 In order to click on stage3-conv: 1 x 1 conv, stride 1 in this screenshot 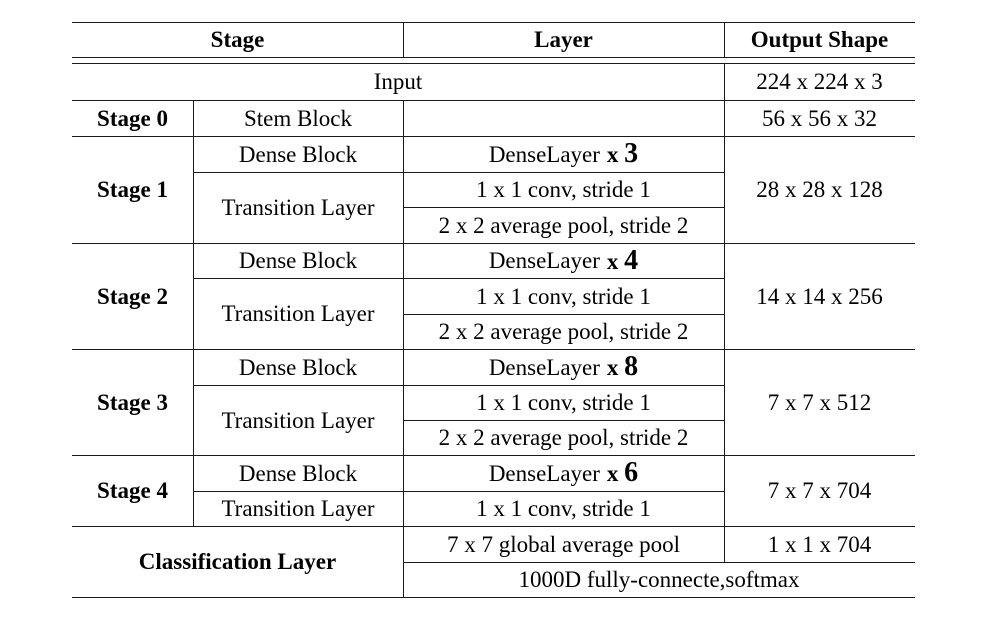, I will do `click(563, 402)`.